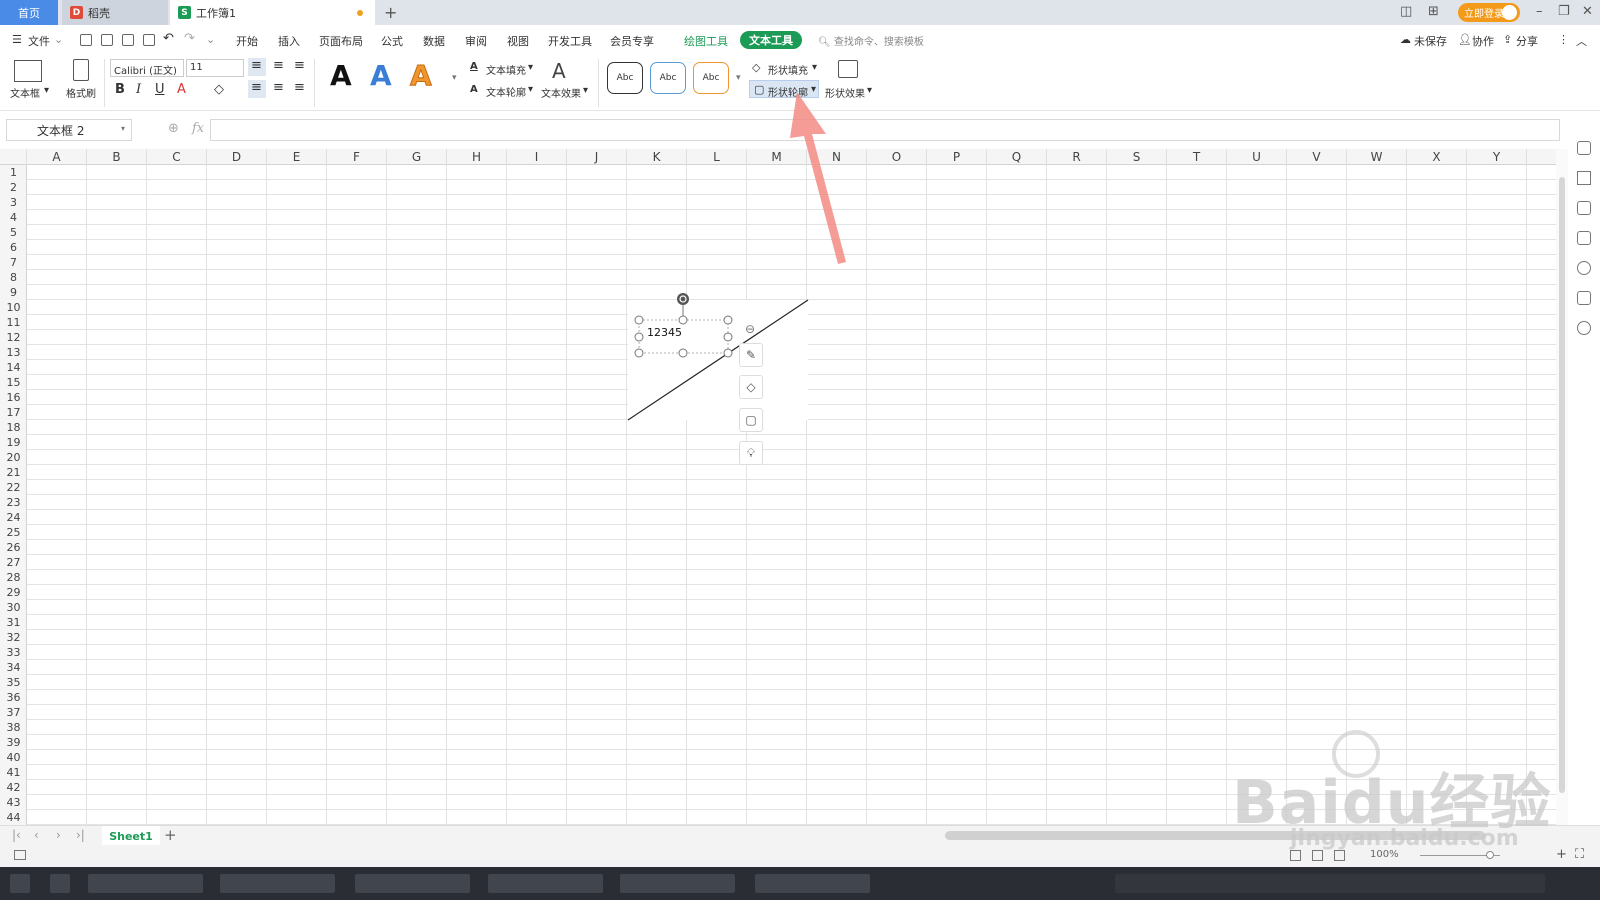 Image resolution: width=1600 pixels, height=900 pixels. Describe the element at coordinates (247, 41) in the screenshot. I see `menu-start: 开始` at that location.